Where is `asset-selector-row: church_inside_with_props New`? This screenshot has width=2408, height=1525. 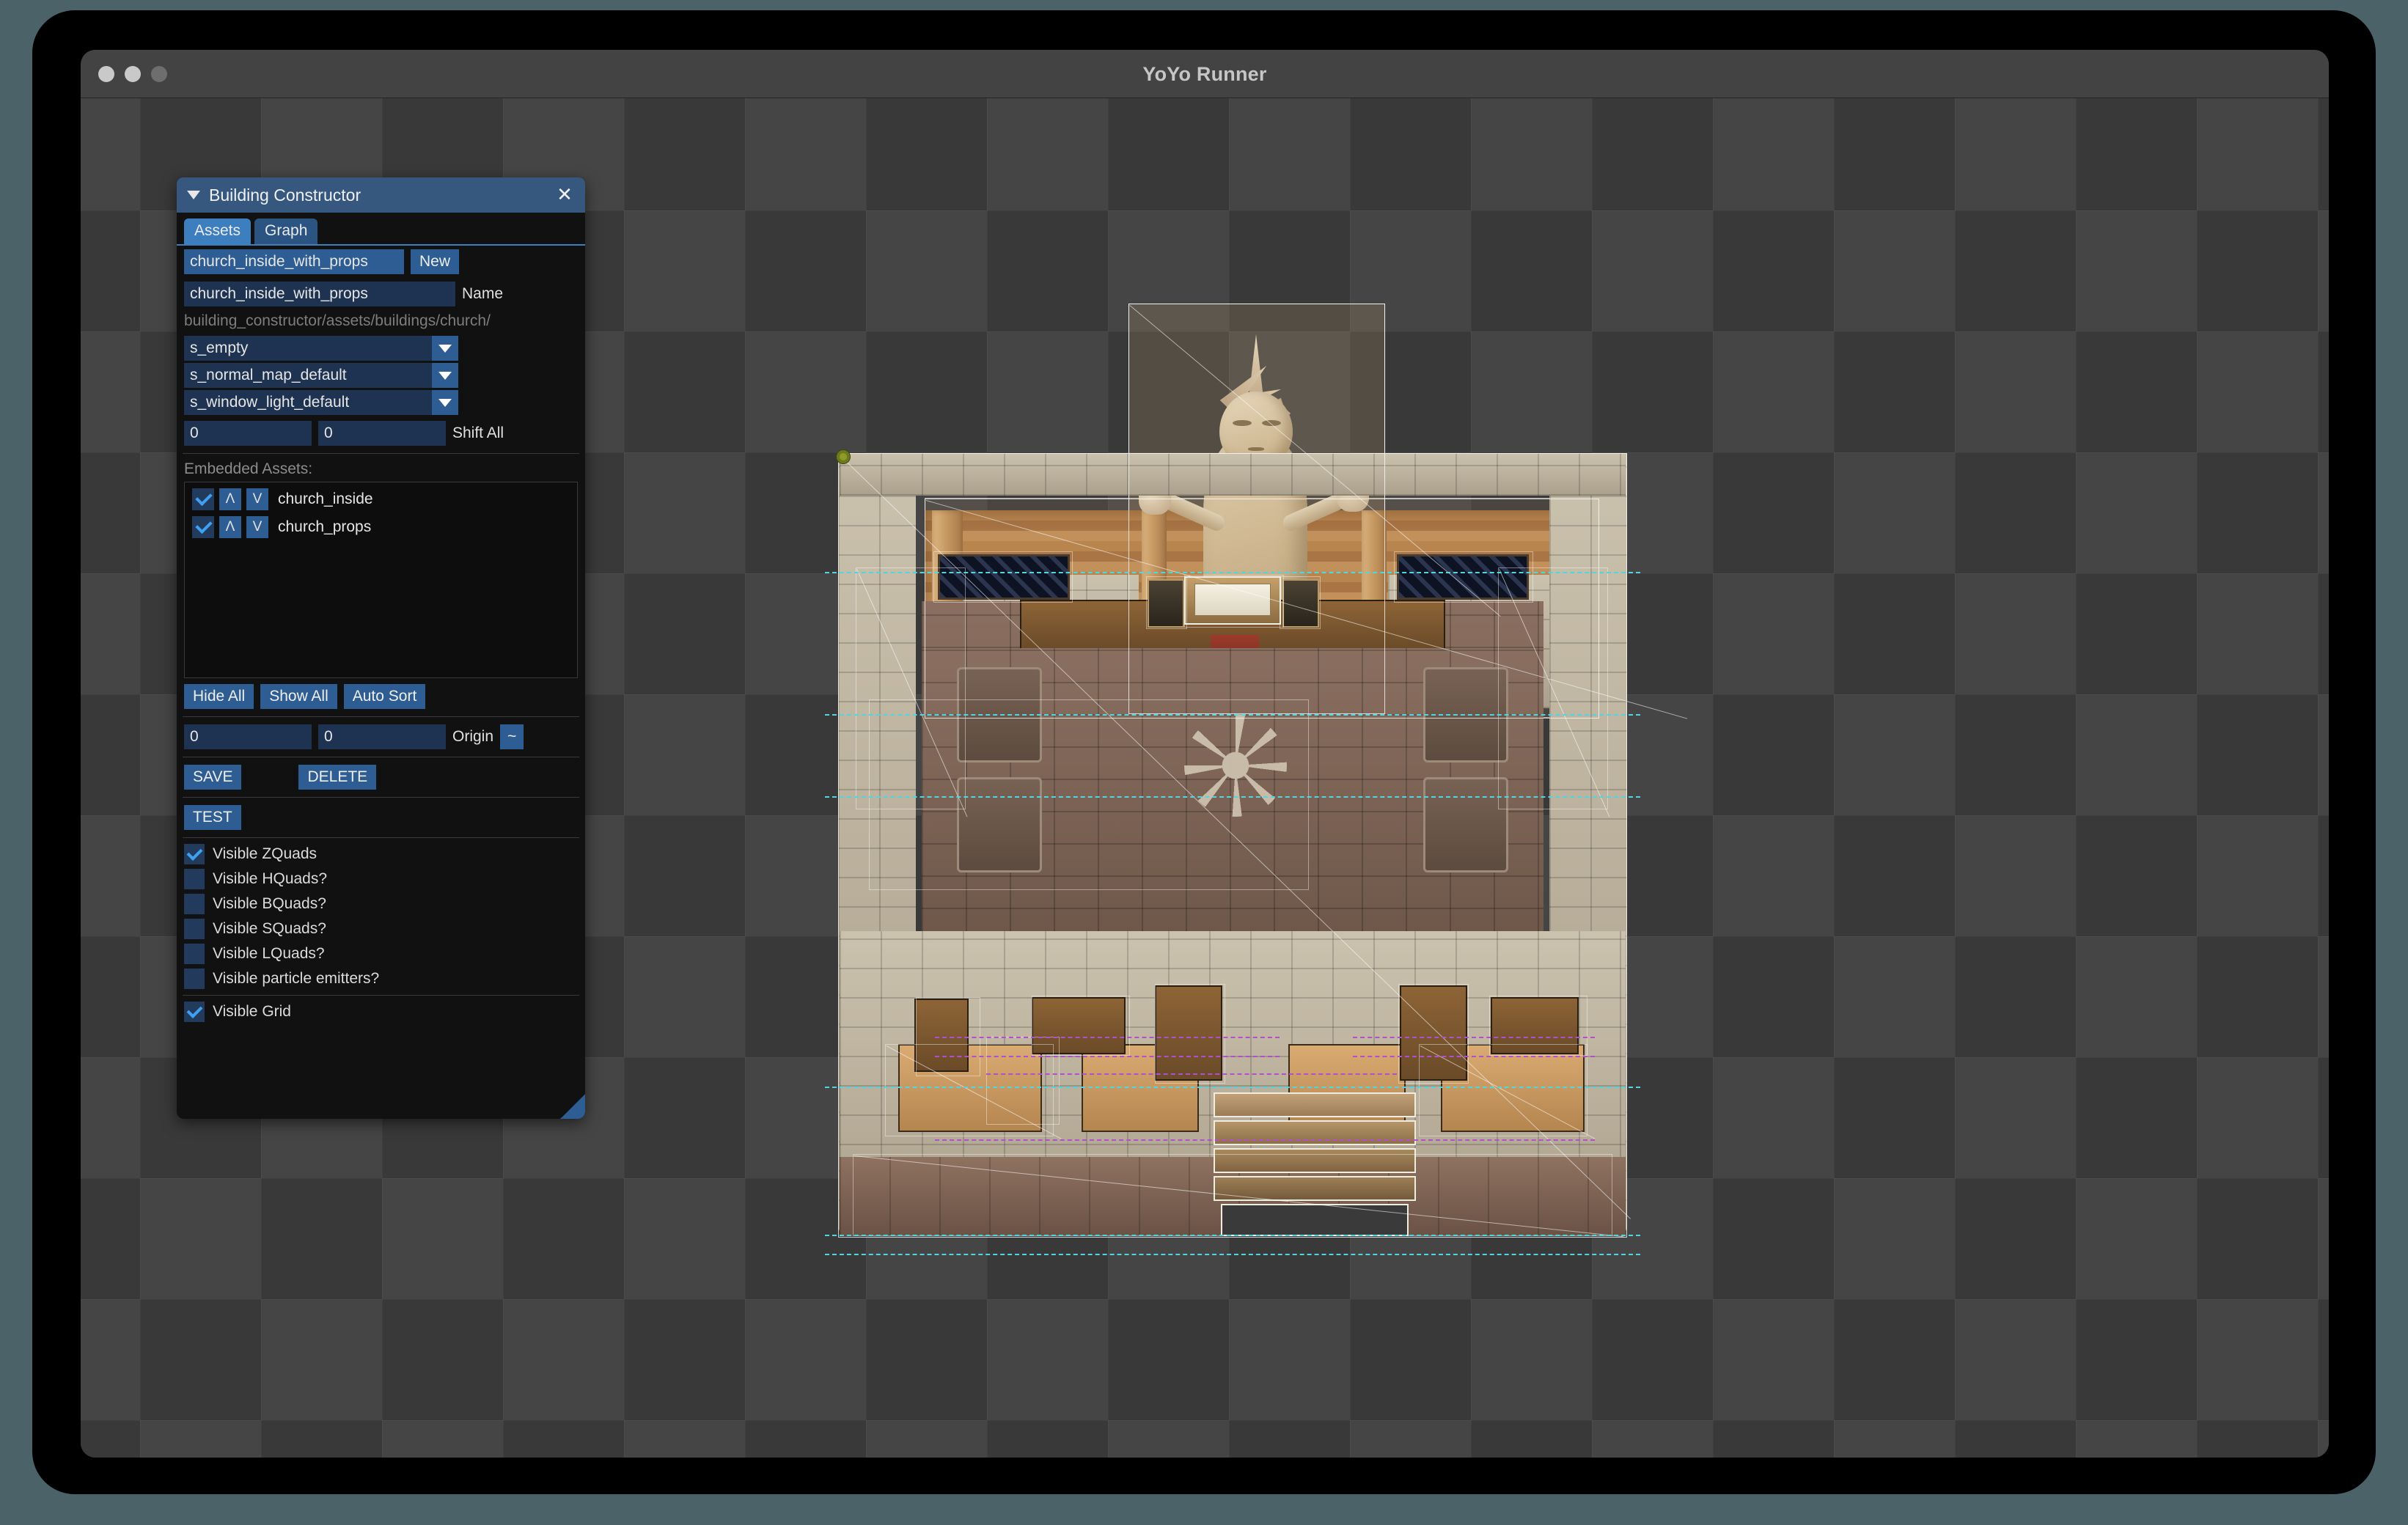 asset-selector-row: church_inside_with_props New is located at coordinates (381, 262).